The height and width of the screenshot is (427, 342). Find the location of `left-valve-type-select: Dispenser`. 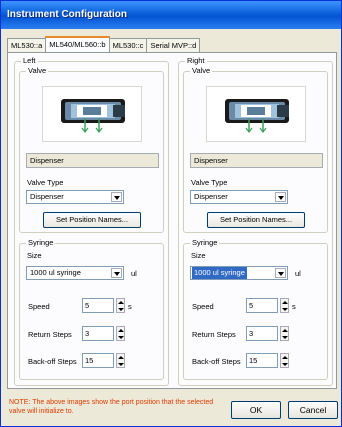

left-valve-type-select: Dispenser is located at coordinates (75, 197).